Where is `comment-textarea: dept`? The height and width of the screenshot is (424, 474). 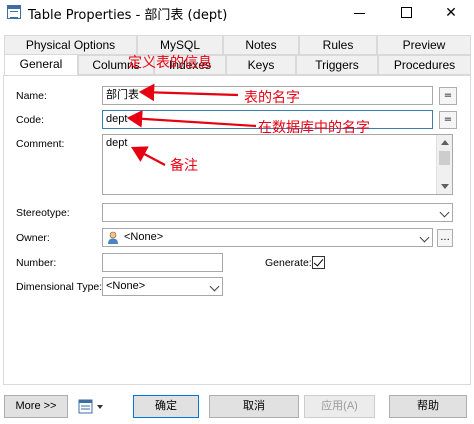
comment-textarea: dept is located at coordinates (277, 164).